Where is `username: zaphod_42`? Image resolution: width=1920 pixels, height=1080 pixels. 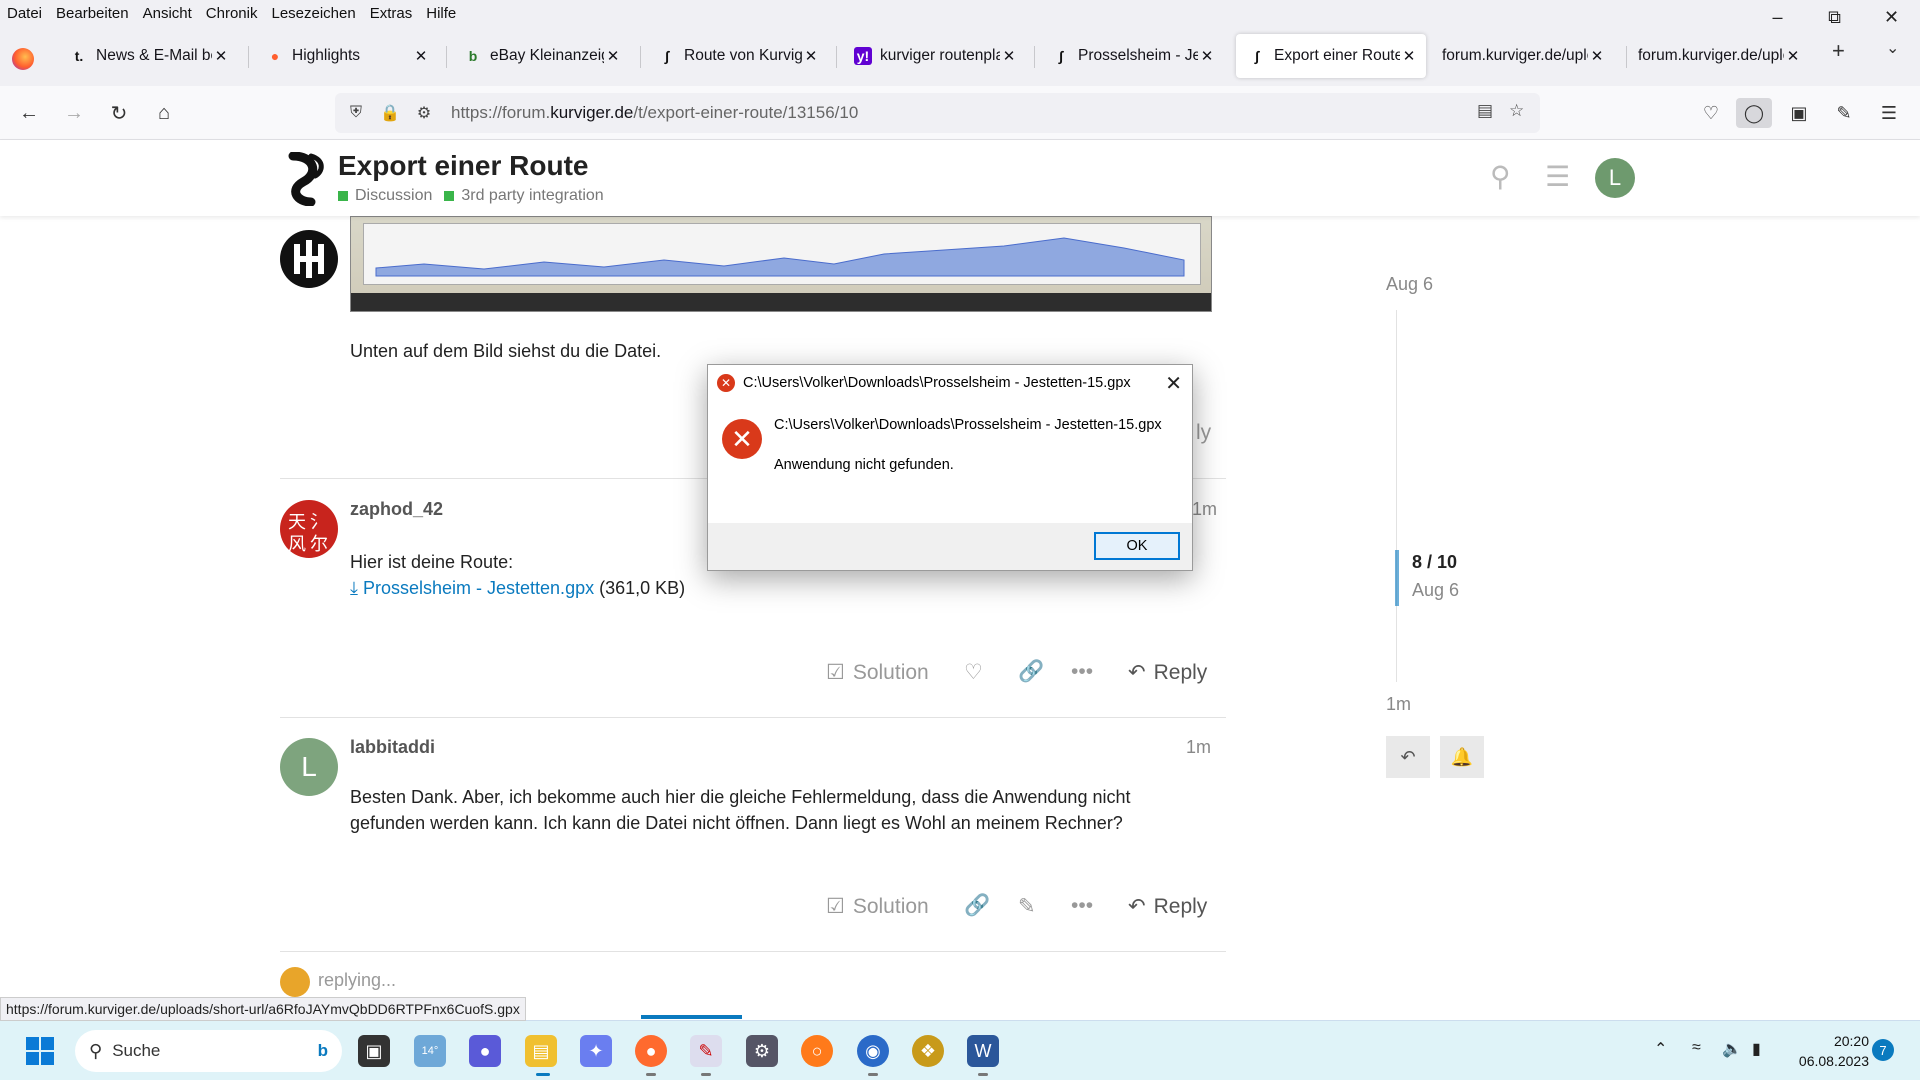
username: zaphod_42 is located at coordinates (396, 509).